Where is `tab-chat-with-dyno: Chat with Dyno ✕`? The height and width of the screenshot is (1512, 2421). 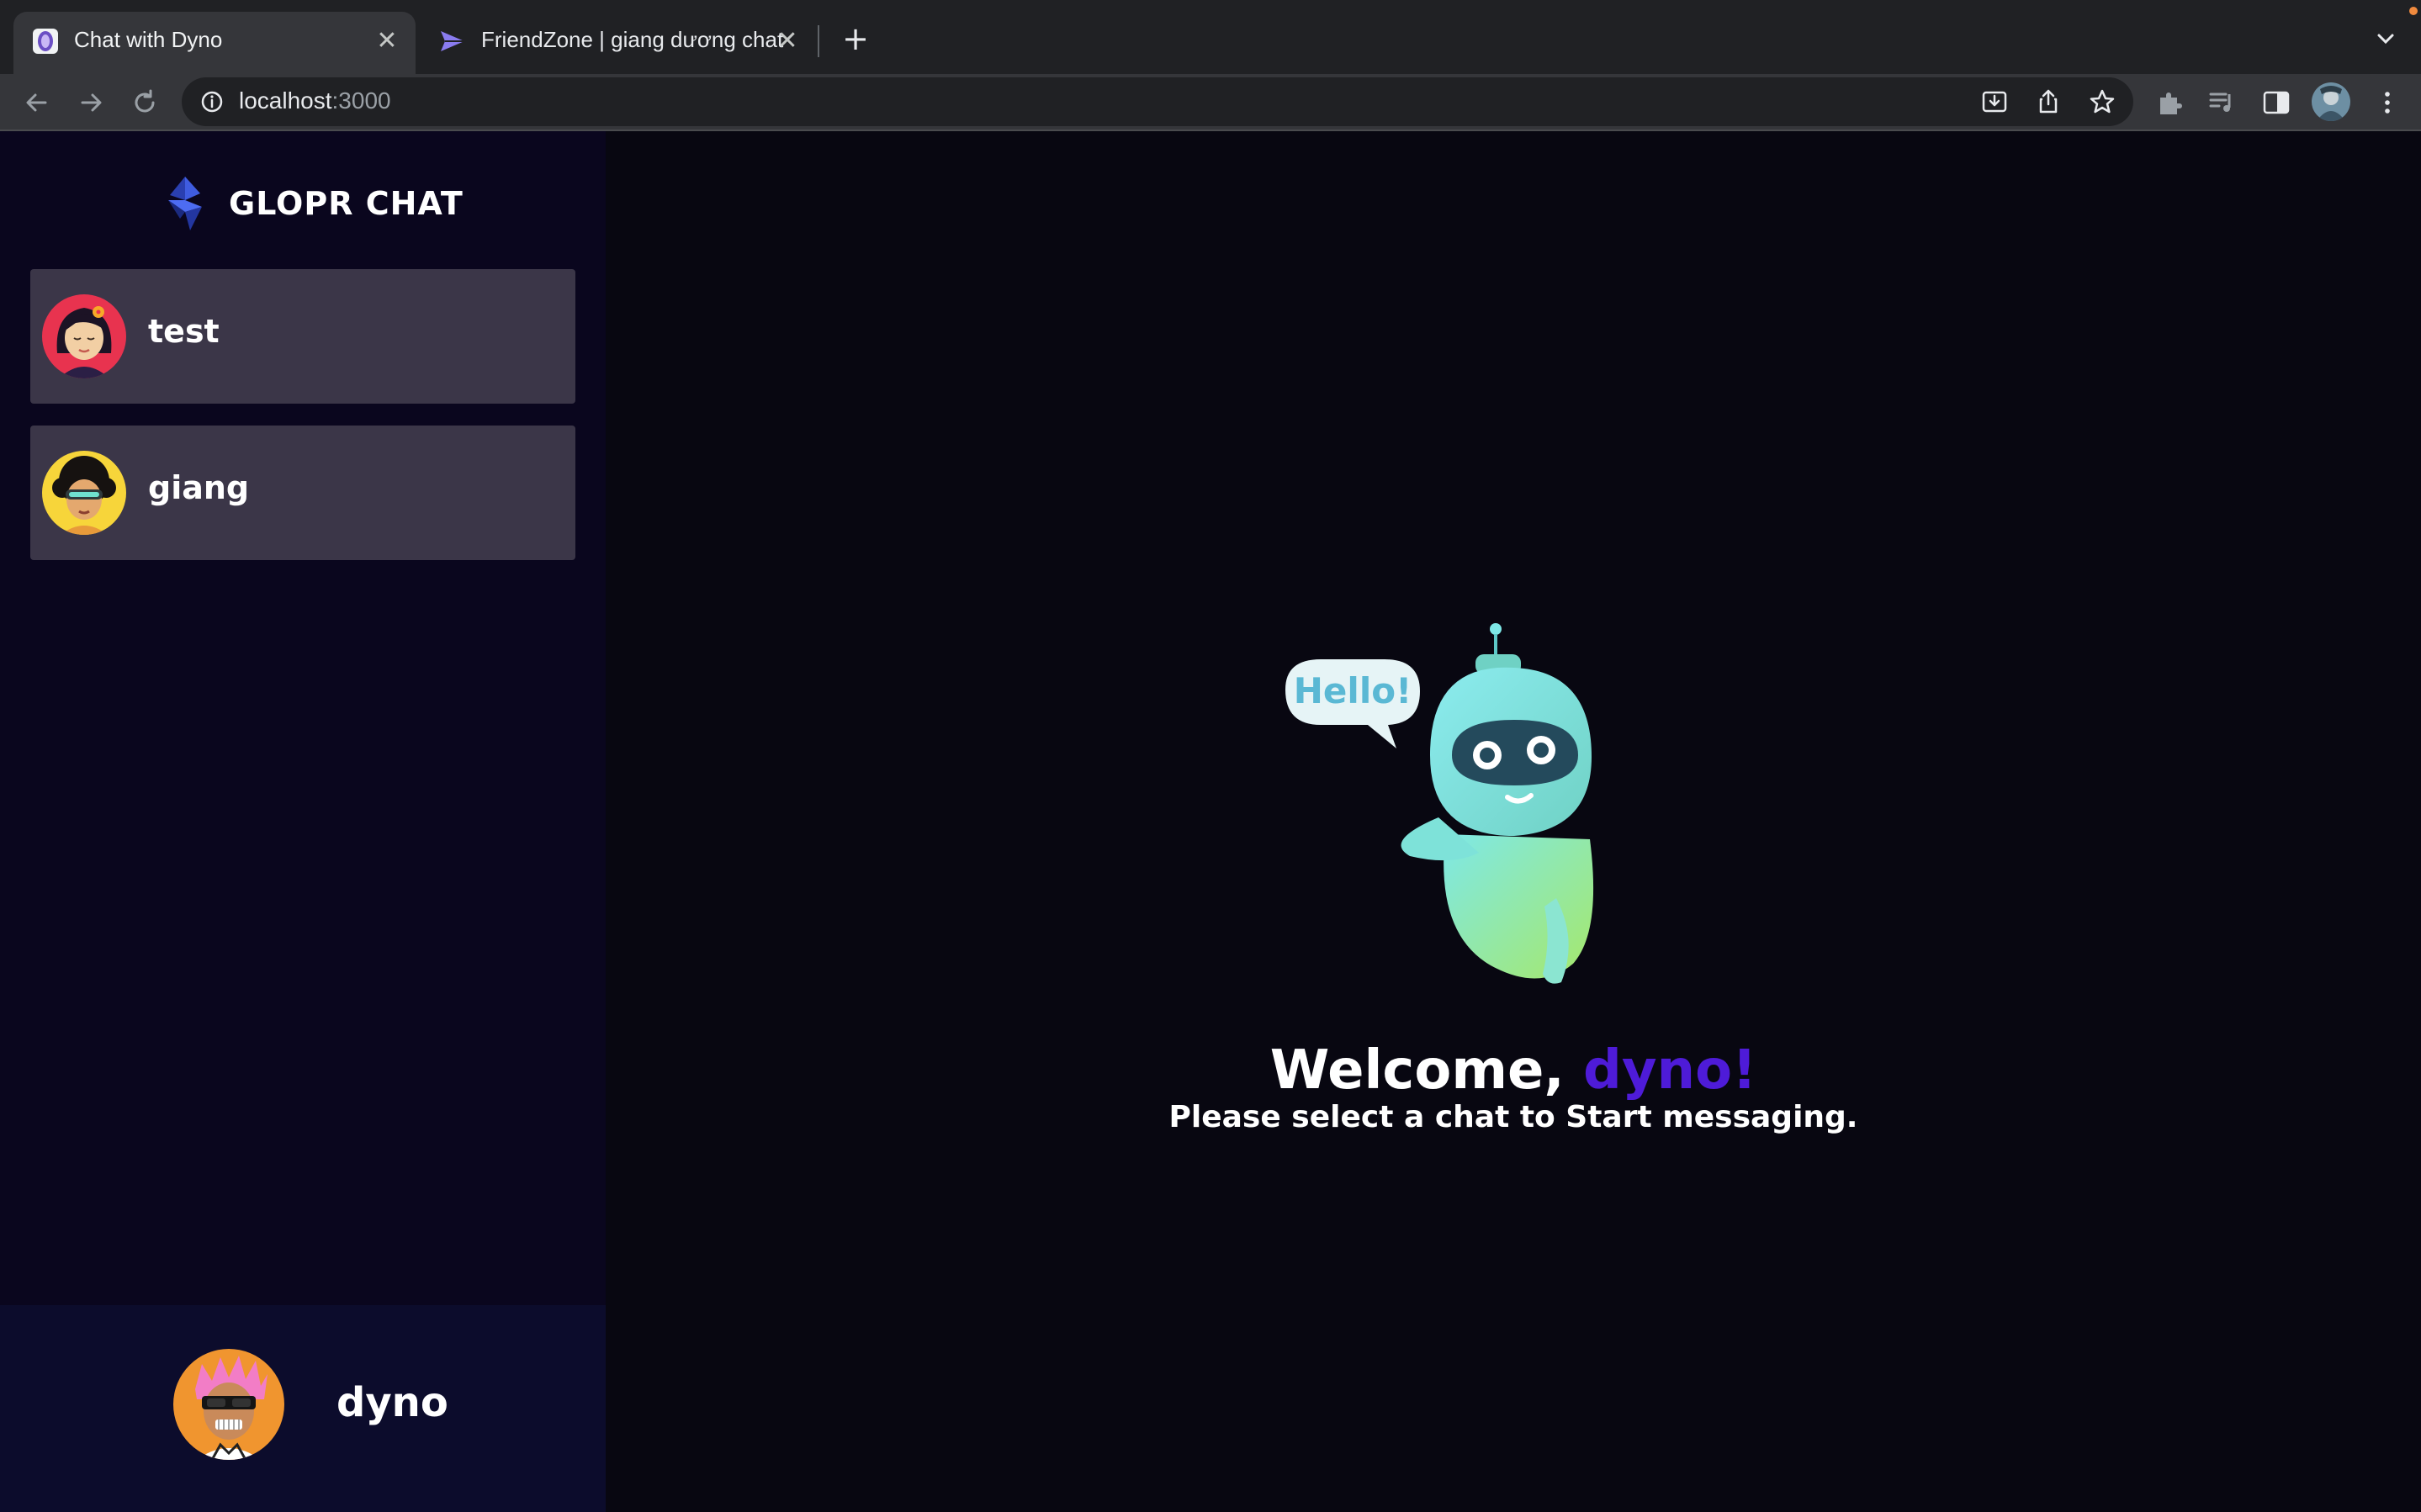
tab-chat-with-dyno: Chat with Dyno ✕ is located at coordinates (215, 43).